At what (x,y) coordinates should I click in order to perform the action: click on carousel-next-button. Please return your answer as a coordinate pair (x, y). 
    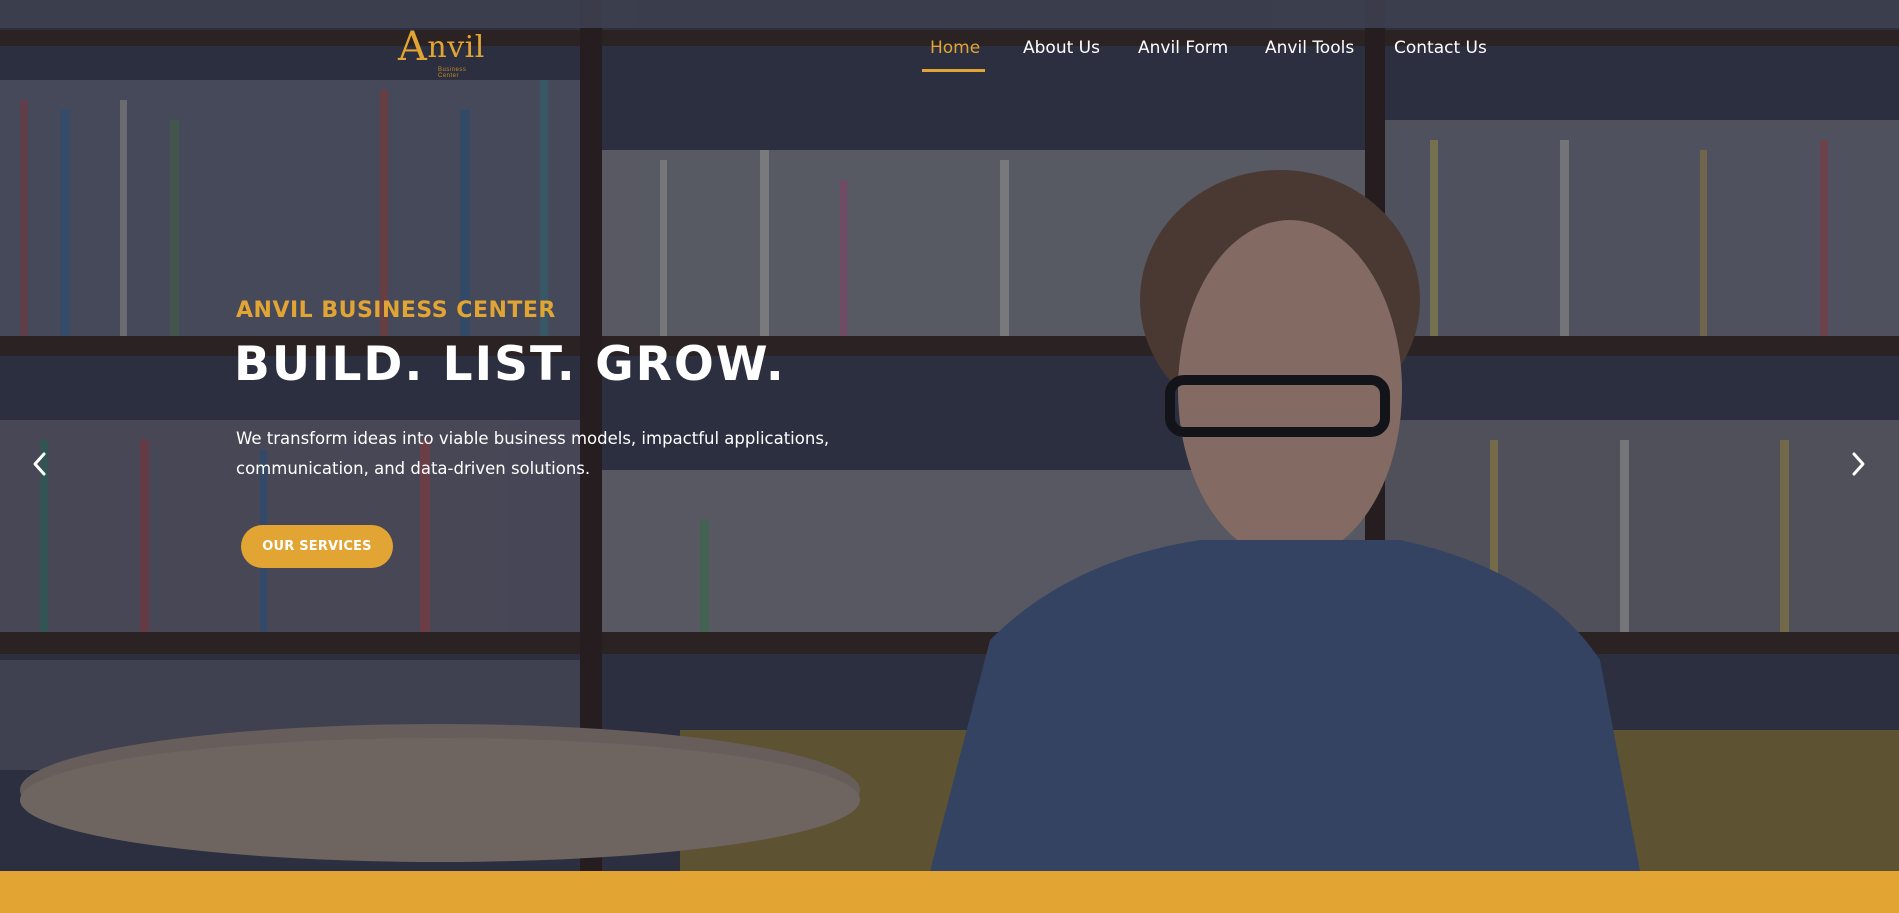
    Looking at the image, I should click on (1858, 464).